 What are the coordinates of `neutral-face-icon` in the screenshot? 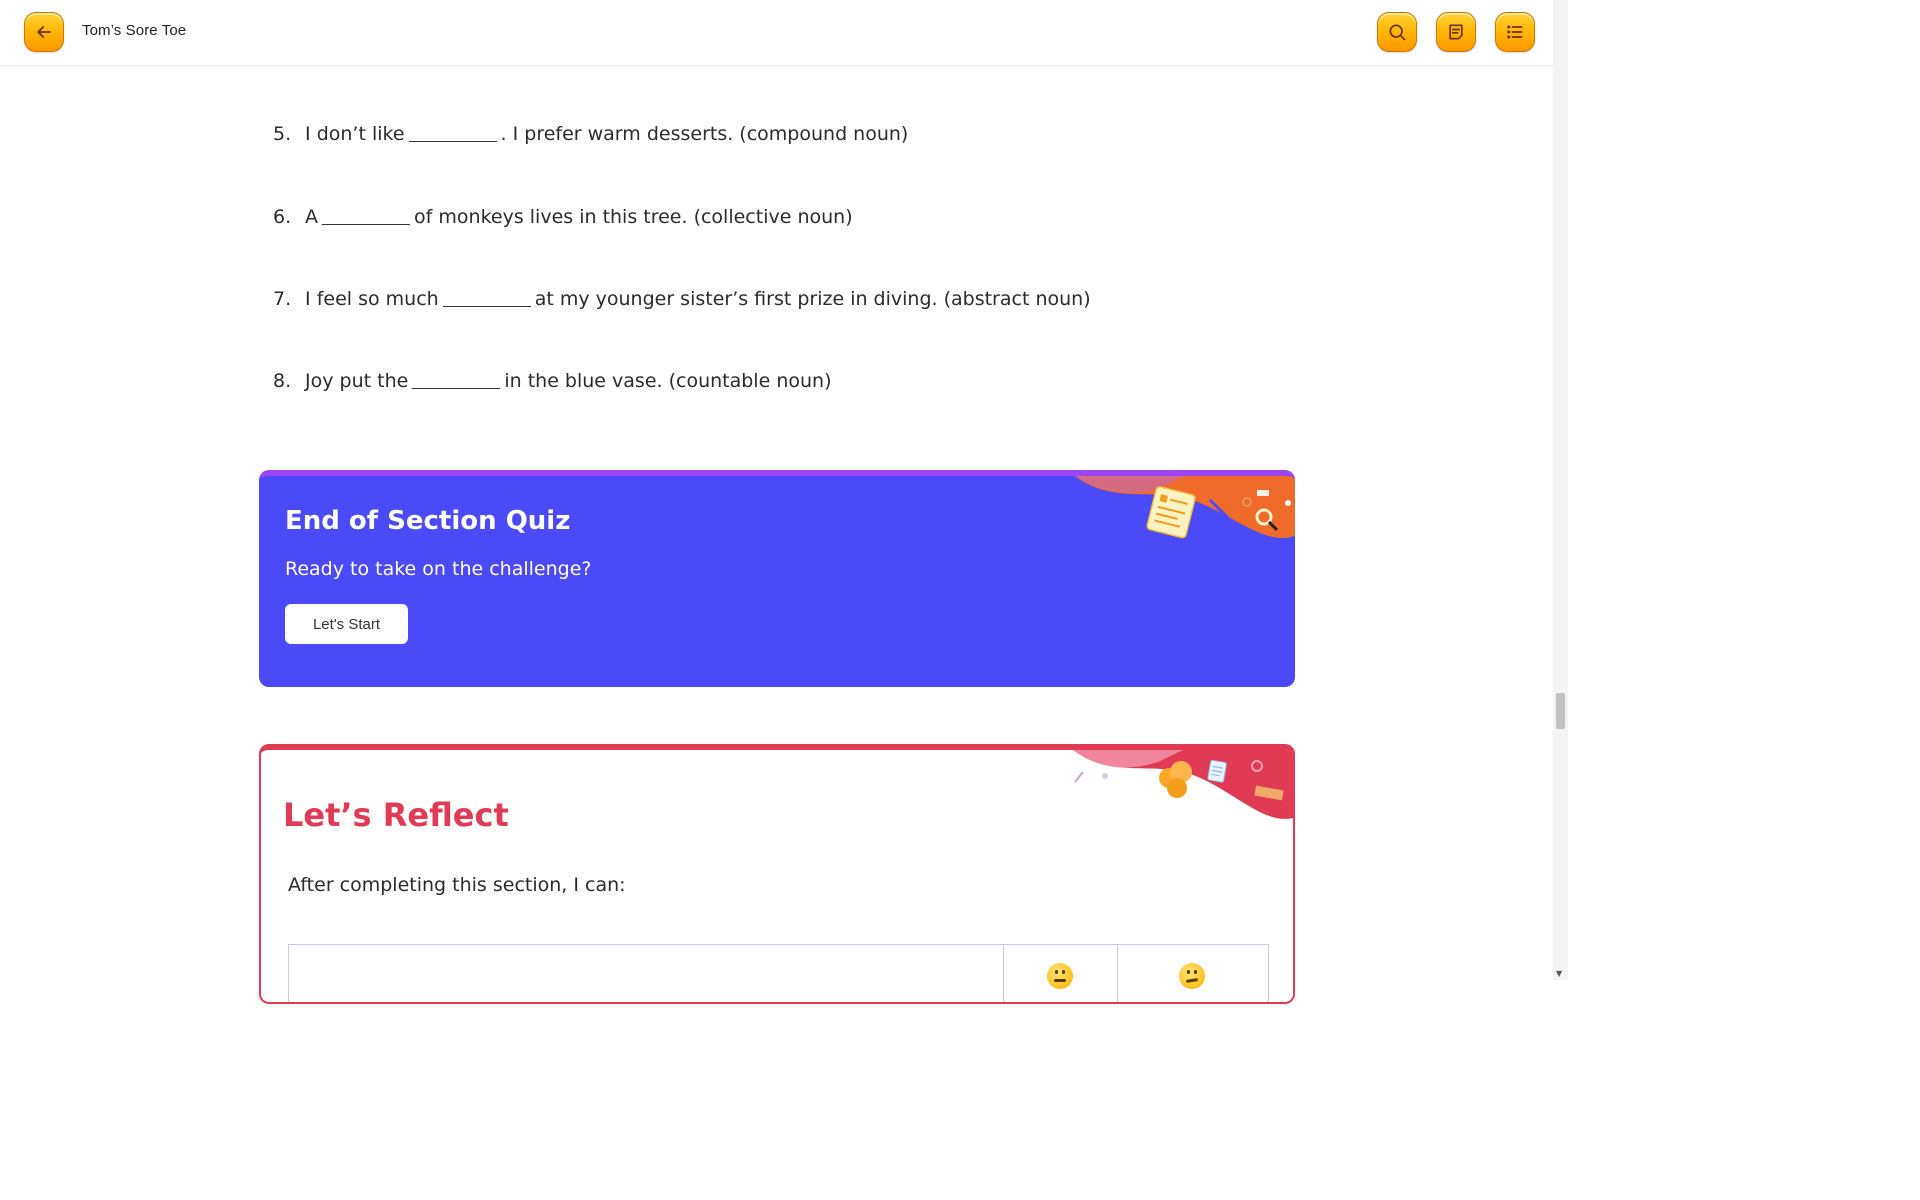 It's located at (1060, 976).